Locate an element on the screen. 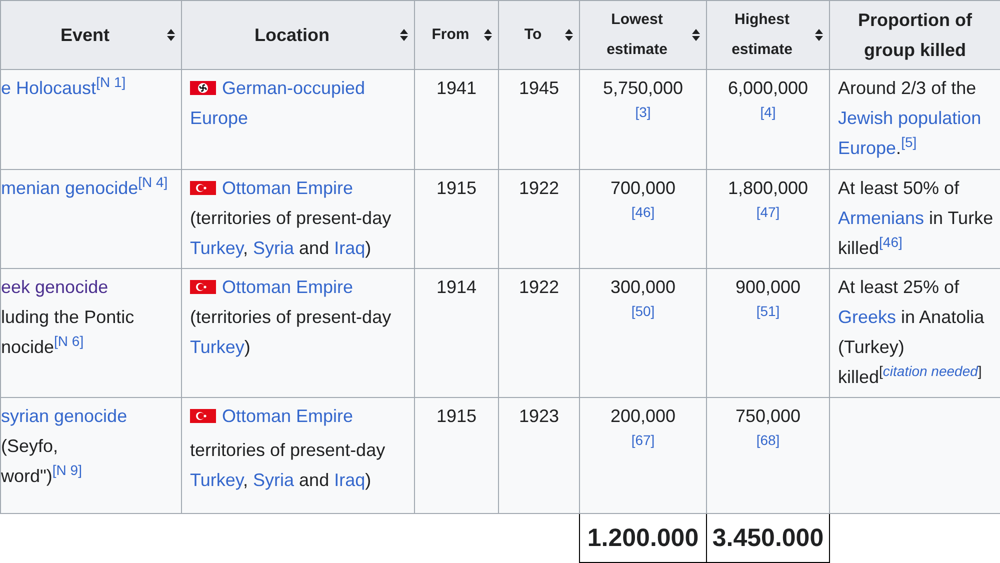 The height and width of the screenshot is (563, 1000). cell-text: (Turkey) is located at coordinates (872, 347).